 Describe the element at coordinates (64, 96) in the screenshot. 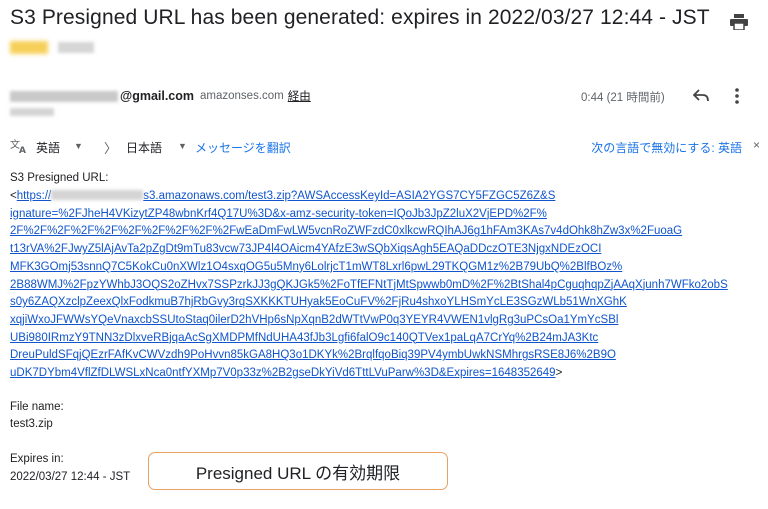

I see `redacted-sender-name` at that location.